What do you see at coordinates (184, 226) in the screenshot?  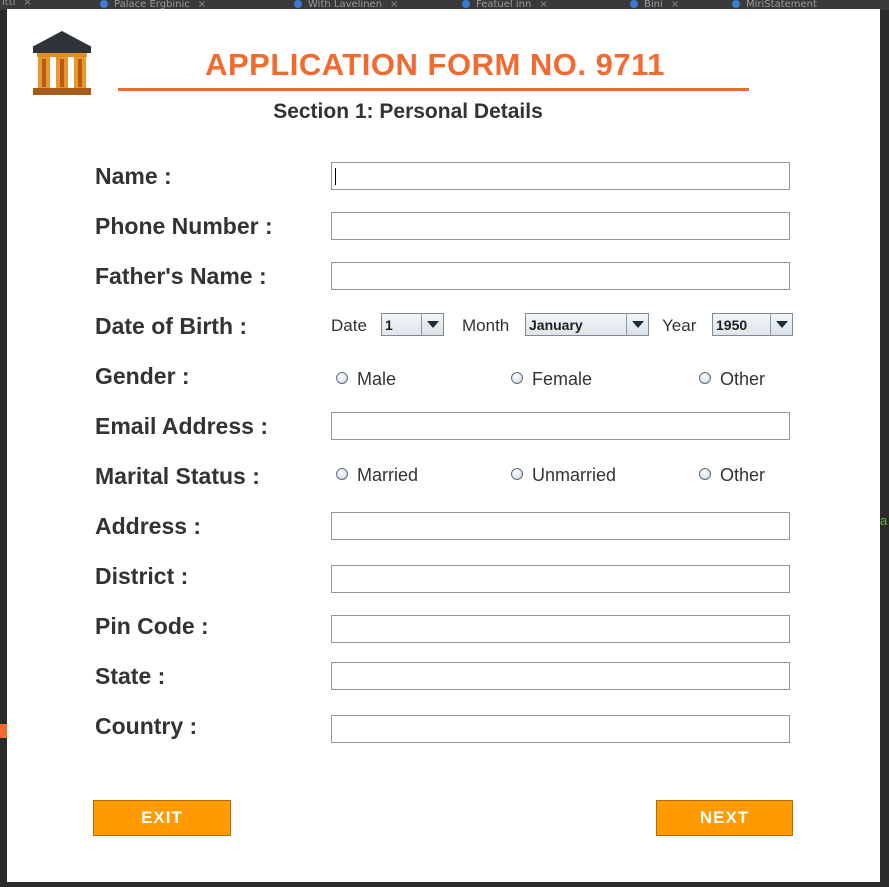 I see `phone-number-label: Phone Number :` at bounding box center [184, 226].